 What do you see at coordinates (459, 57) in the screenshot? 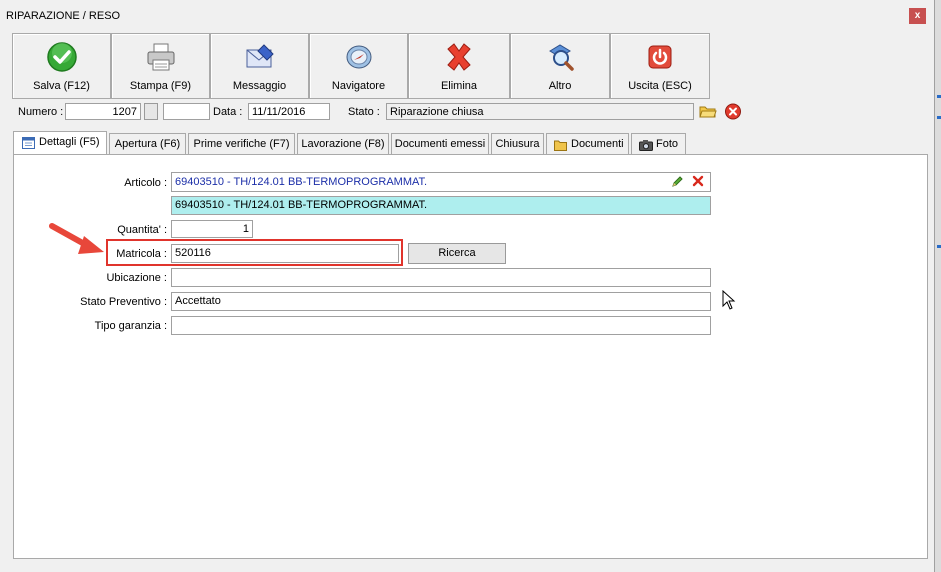
I see `delete-icon` at bounding box center [459, 57].